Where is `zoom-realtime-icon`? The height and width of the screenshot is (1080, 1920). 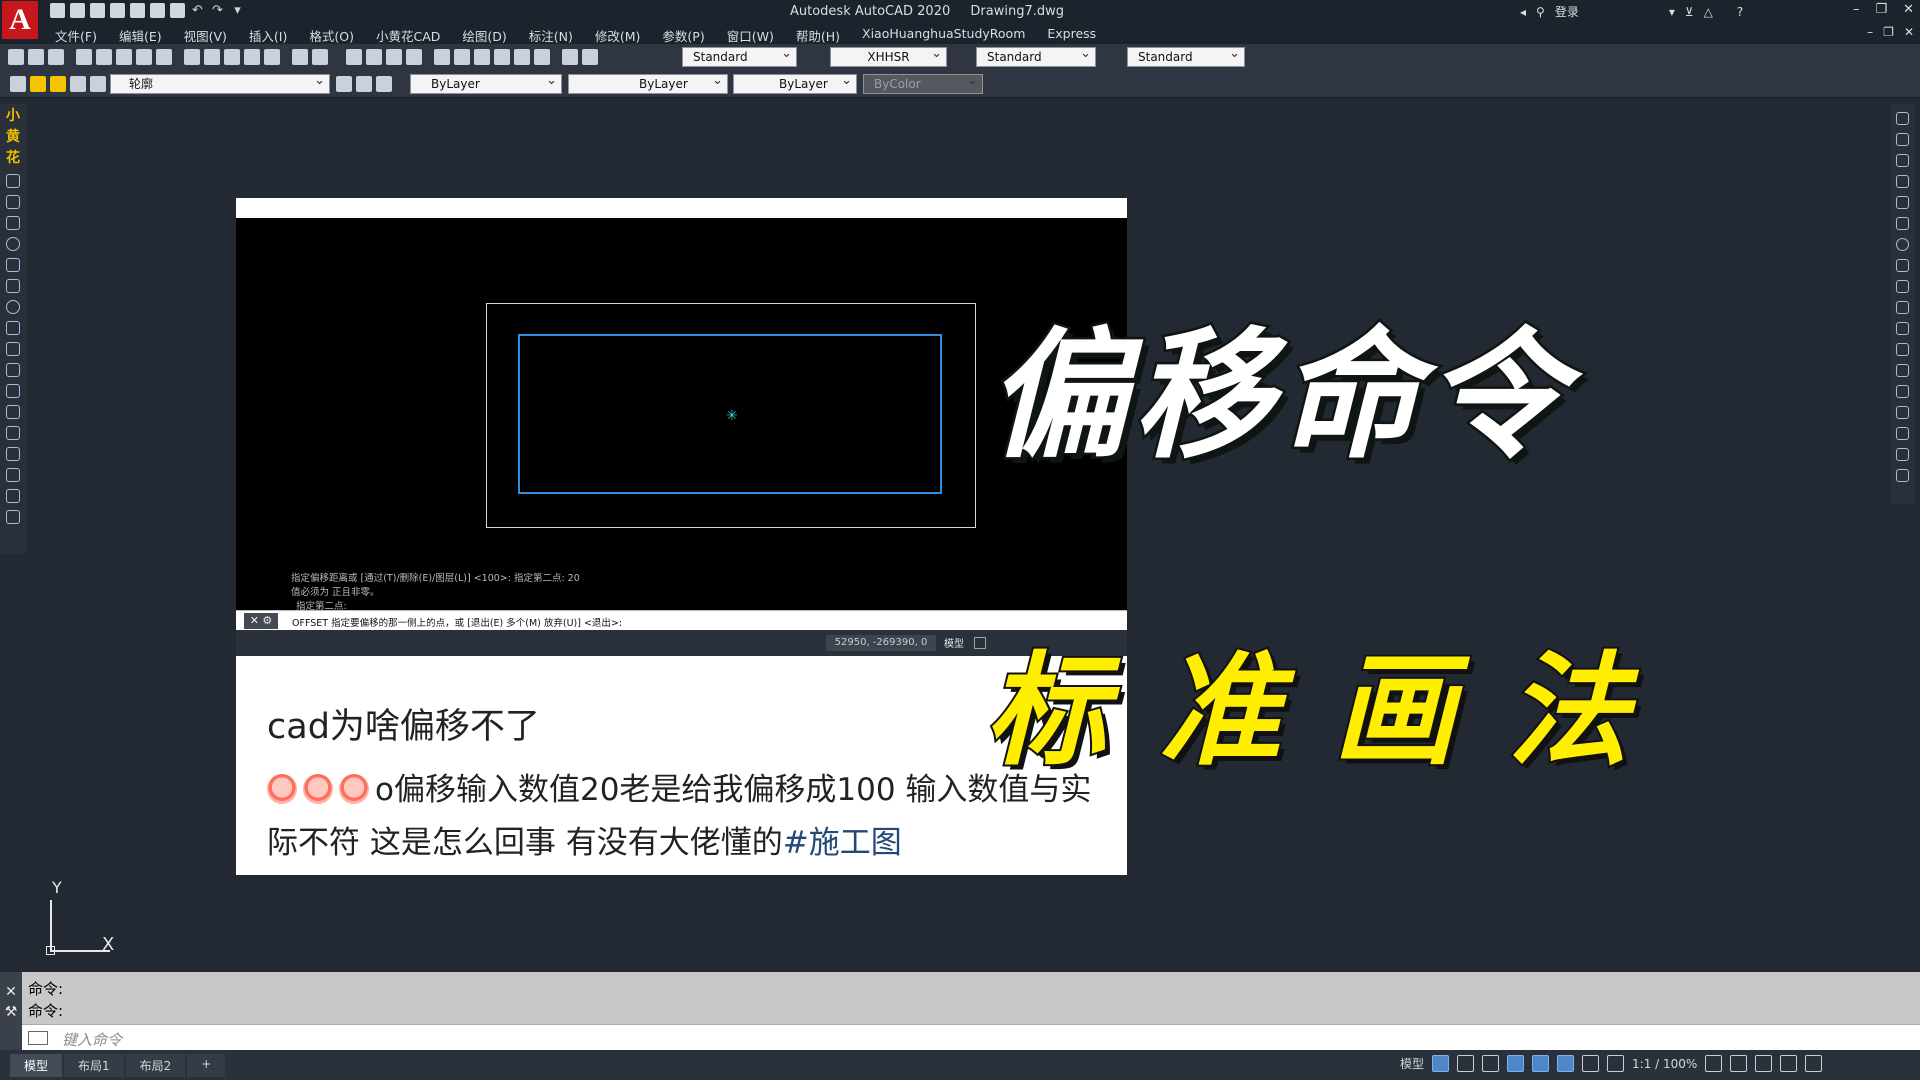 zoom-realtime-icon is located at coordinates (374, 57).